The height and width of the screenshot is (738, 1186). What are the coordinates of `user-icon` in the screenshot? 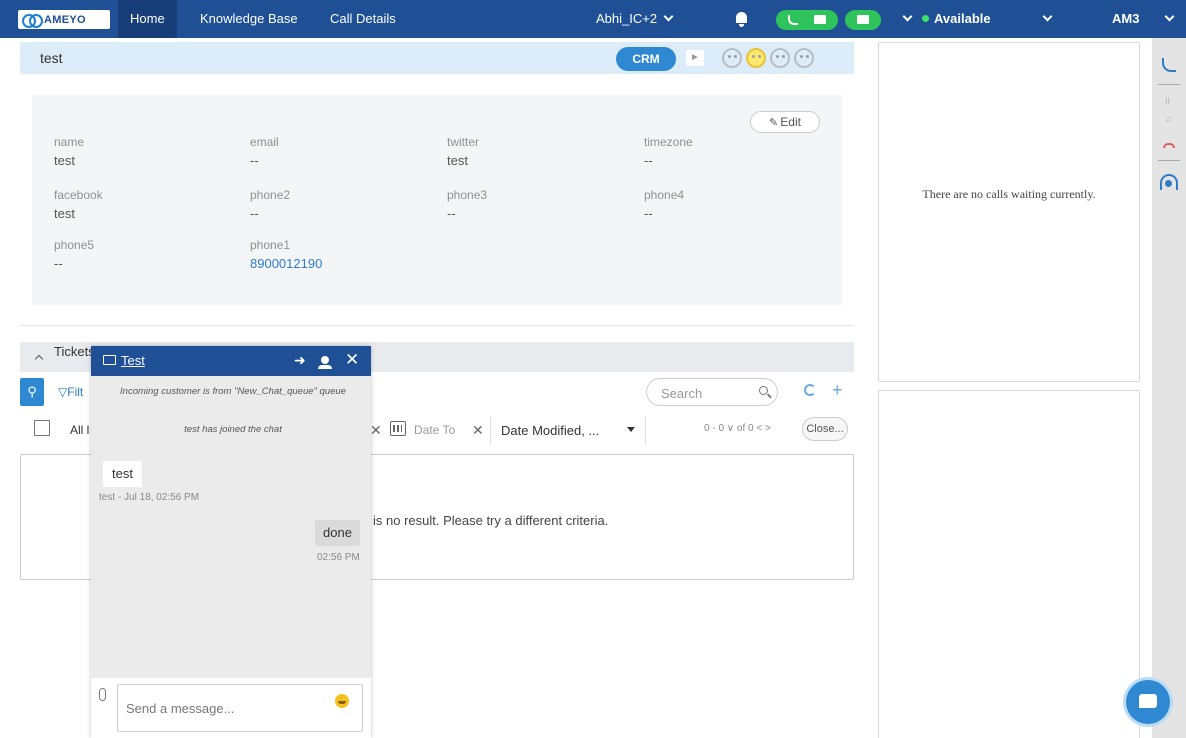 It's located at (325, 362).